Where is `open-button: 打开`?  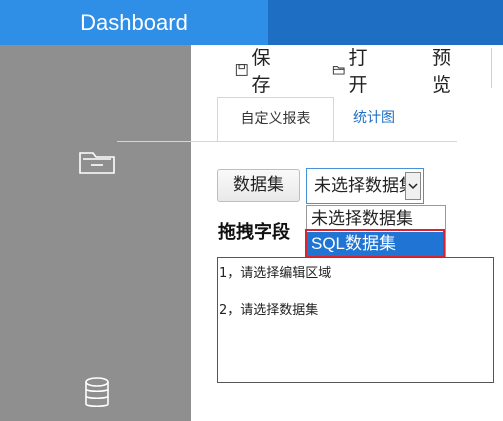 open-button: 打开 is located at coordinates (353, 71).